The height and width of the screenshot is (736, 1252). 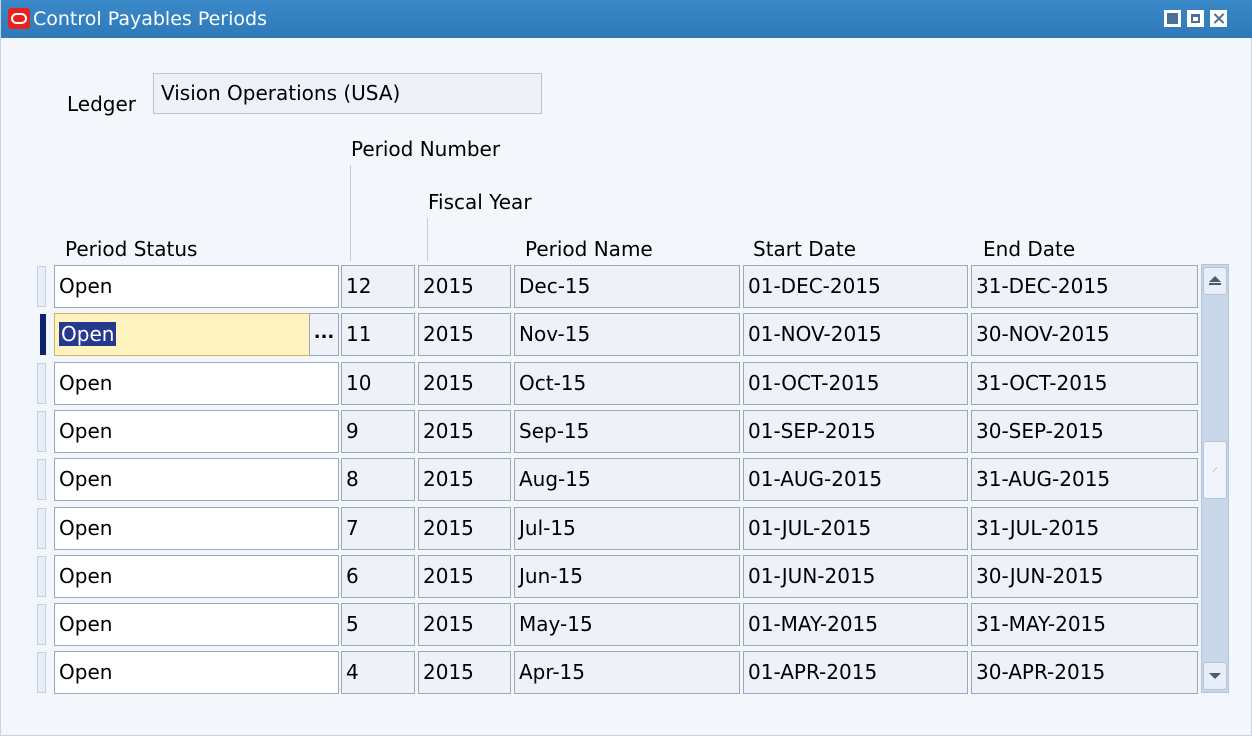 What do you see at coordinates (427, 239) in the screenshot?
I see `header-fiscal-year-rule` at bounding box center [427, 239].